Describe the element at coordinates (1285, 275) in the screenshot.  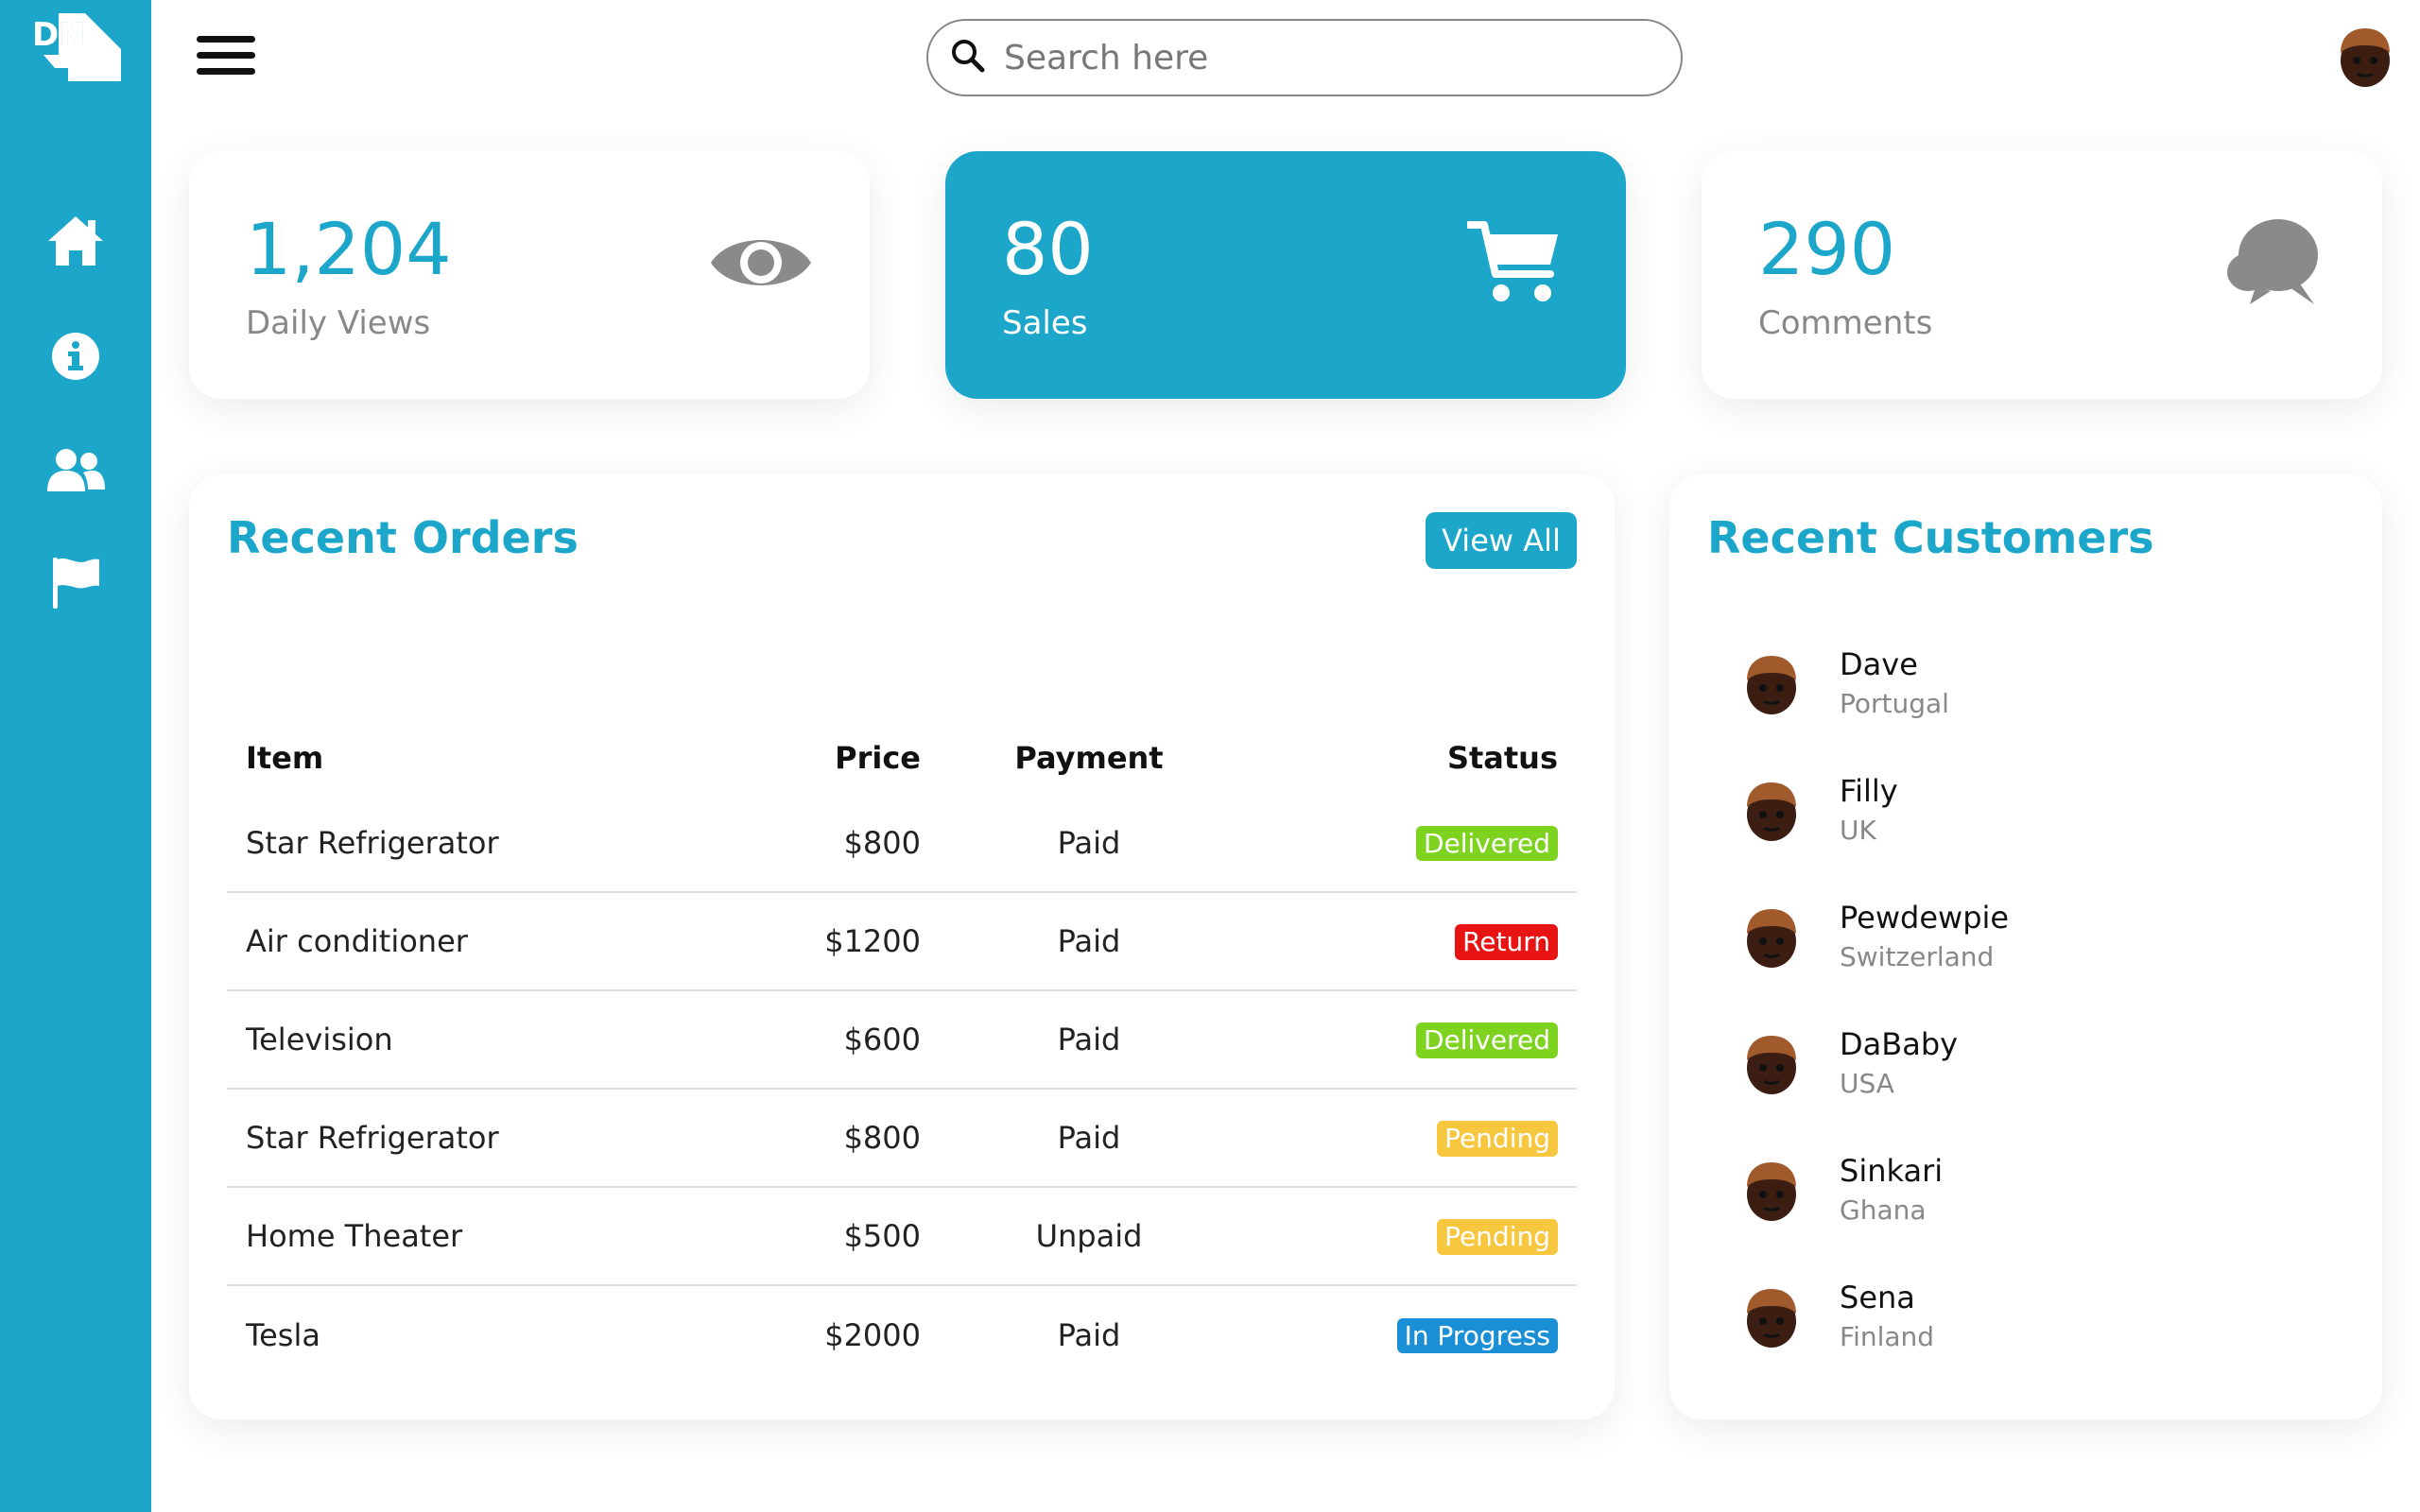
I see `stat-card-sales: 80 Sales` at that location.